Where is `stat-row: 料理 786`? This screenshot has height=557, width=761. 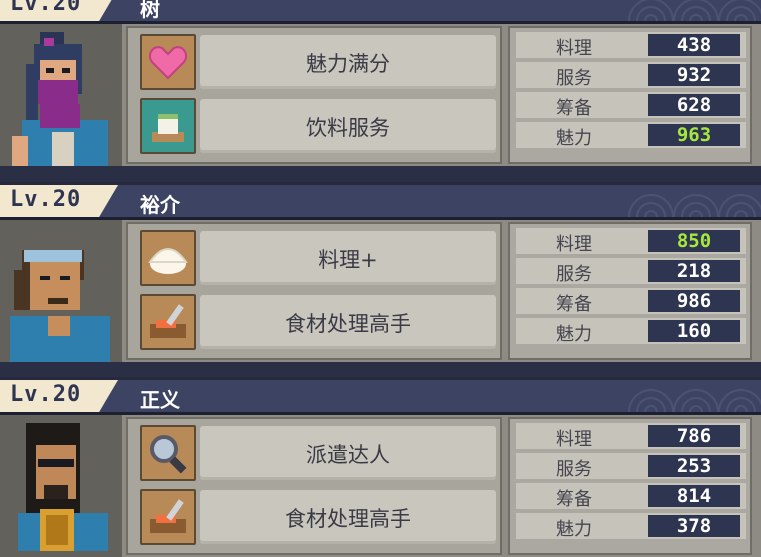 stat-row: 料理 786 is located at coordinates (631, 436).